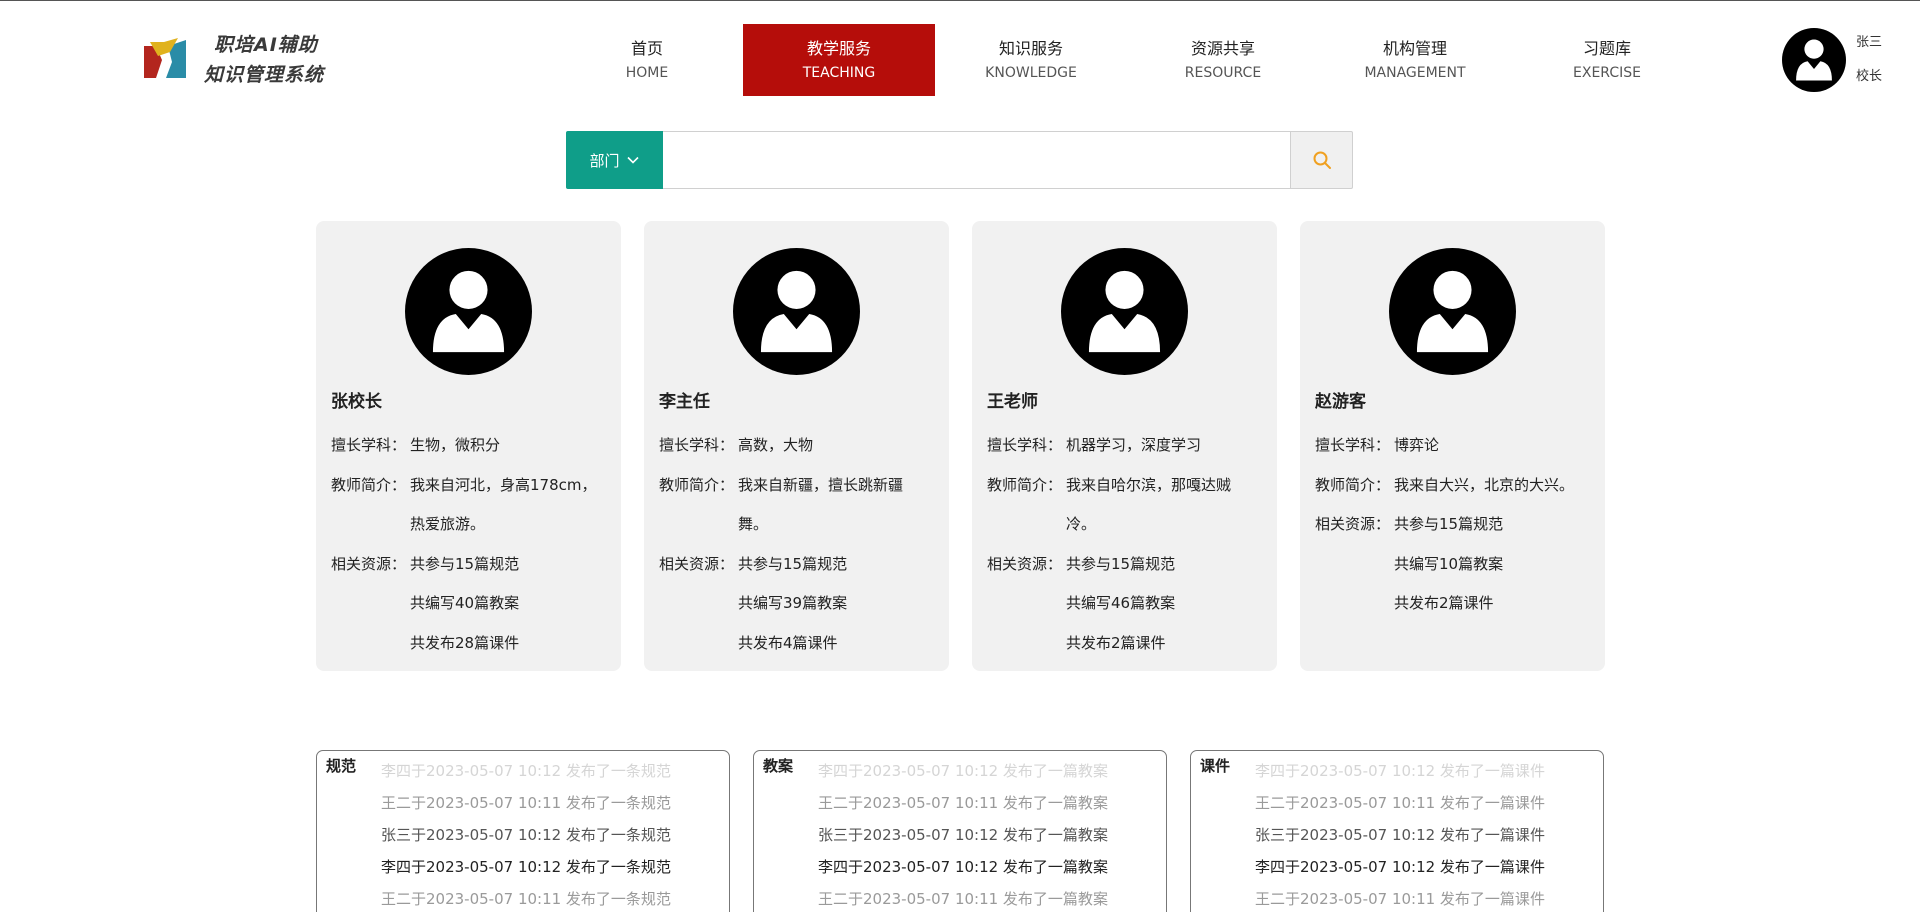 The width and height of the screenshot is (1920, 912). I want to click on nav-label: 教学服务, so click(838, 48).